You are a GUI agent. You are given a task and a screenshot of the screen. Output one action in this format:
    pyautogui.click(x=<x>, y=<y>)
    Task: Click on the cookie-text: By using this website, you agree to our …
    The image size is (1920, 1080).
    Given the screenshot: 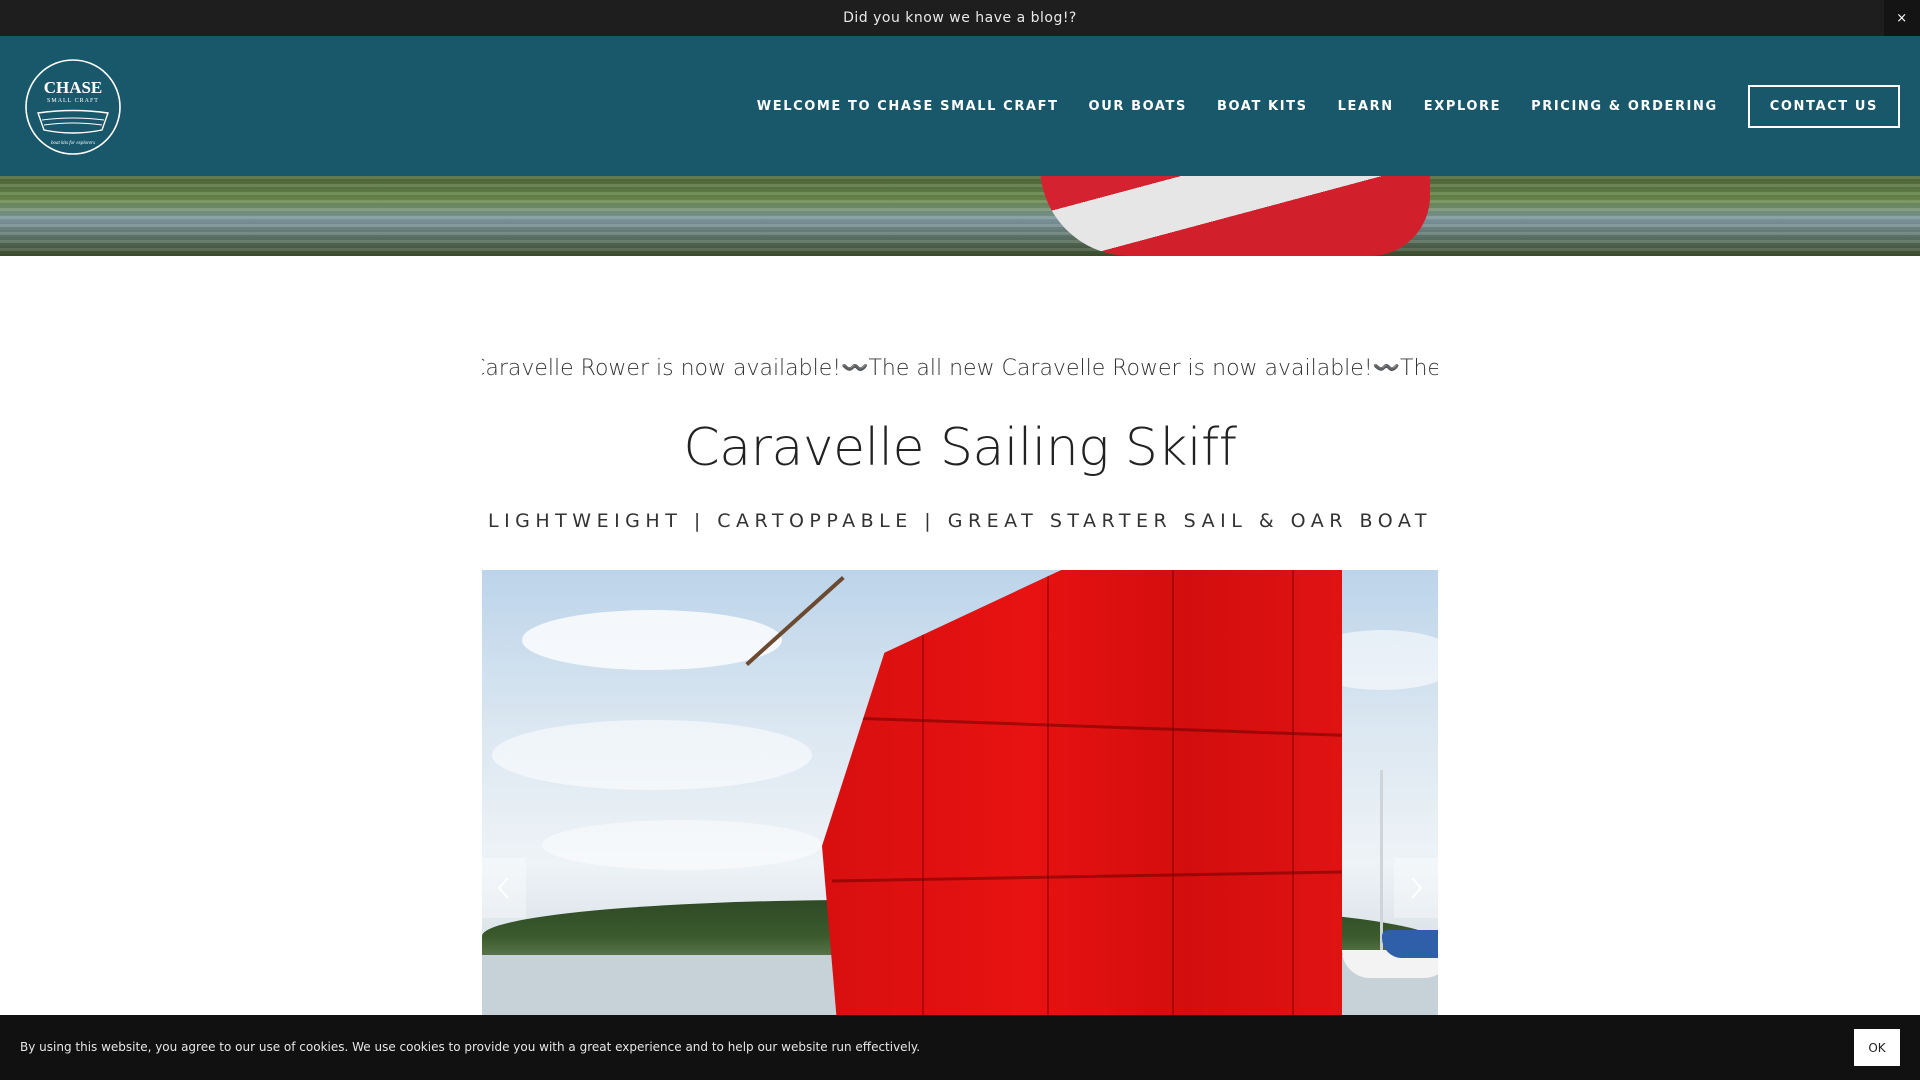 What is the action you would take?
    pyautogui.click(x=470, y=1047)
    